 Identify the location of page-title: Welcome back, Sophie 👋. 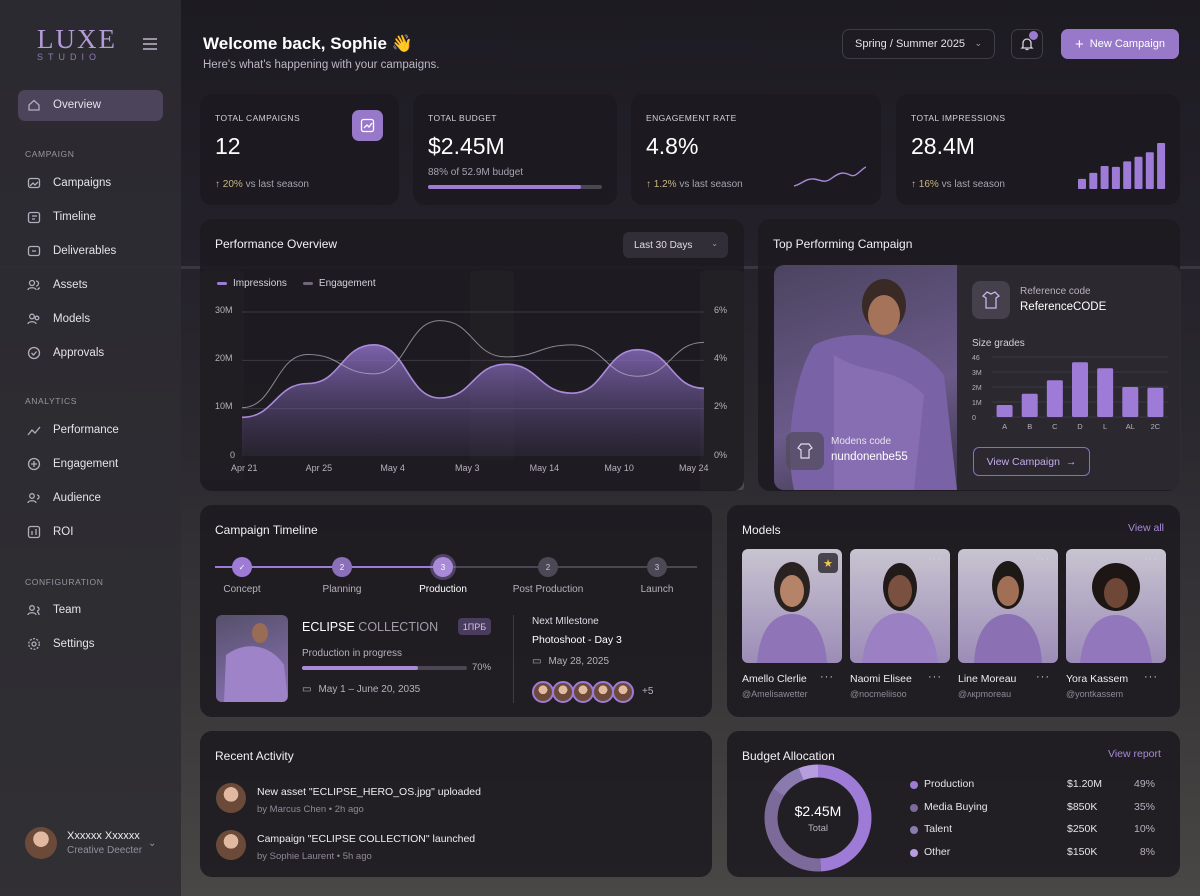
(308, 43).